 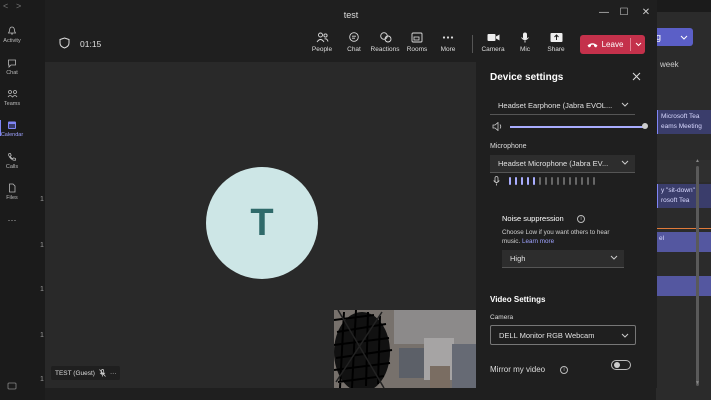 I want to click on nav-item-files: Files, so click(x=12, y=192).